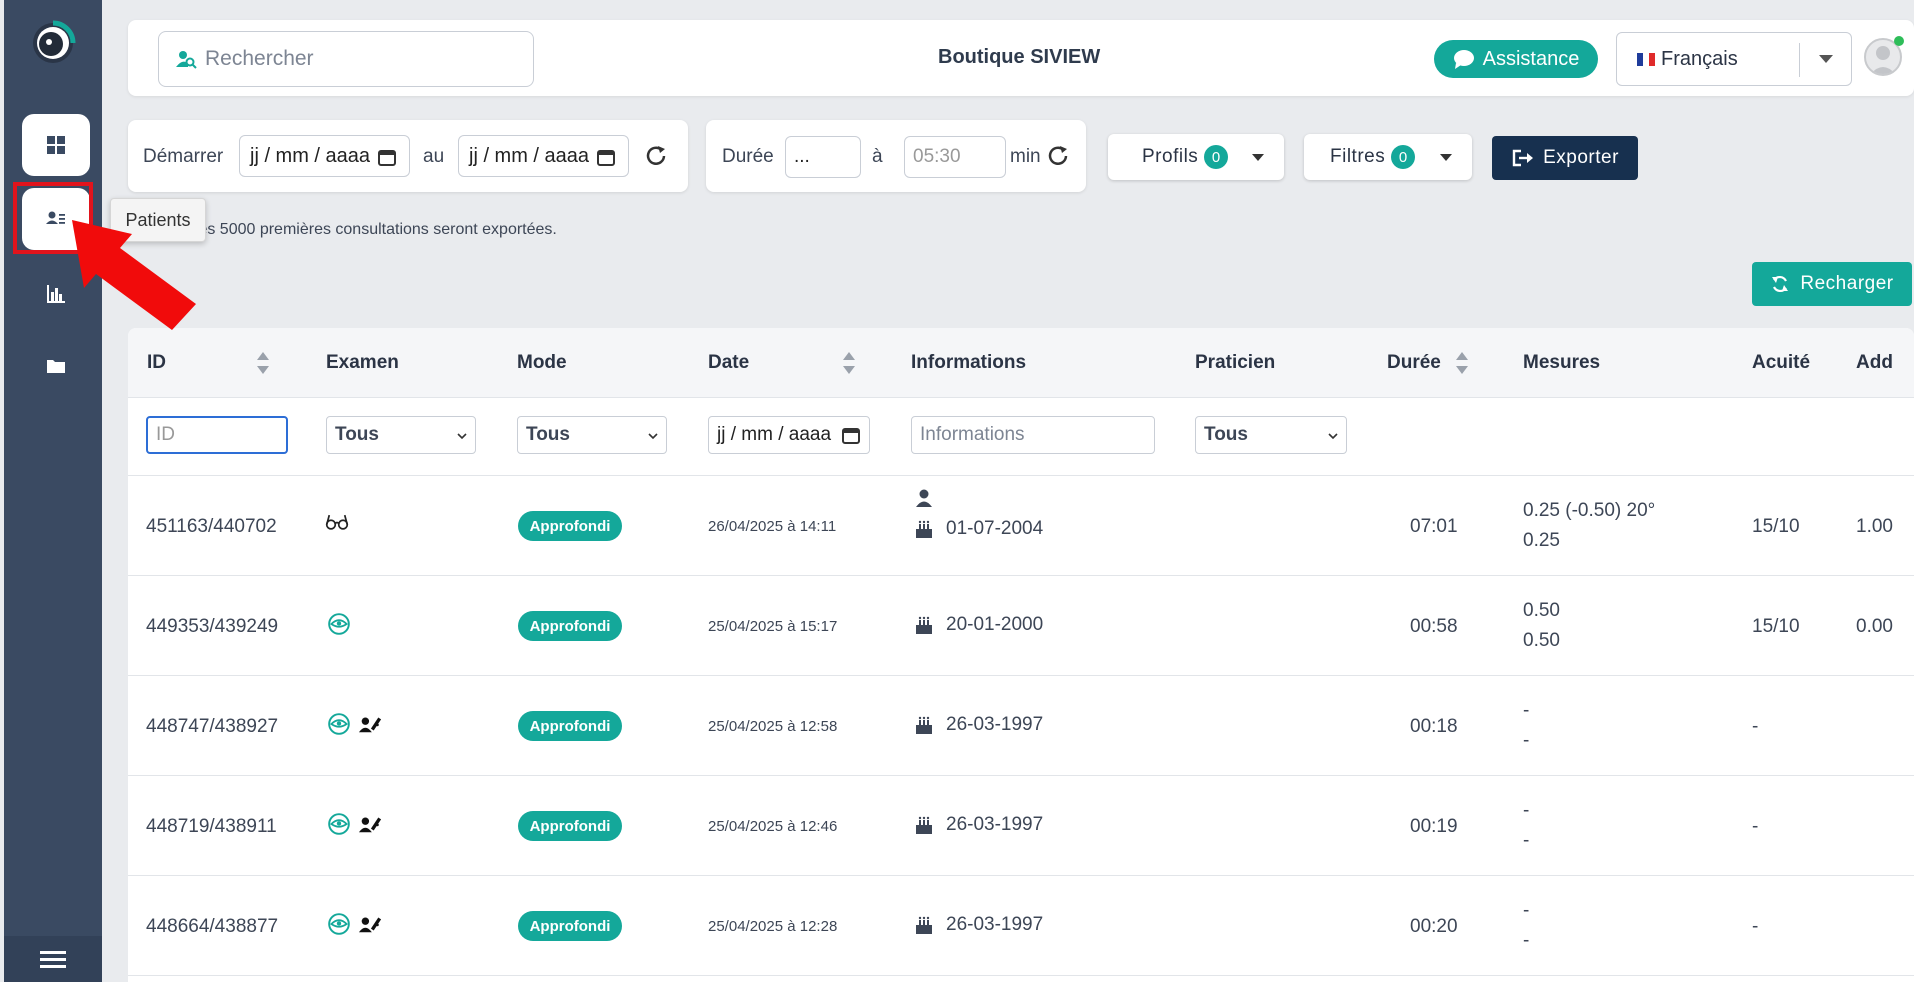  I want to click on duration-unit: min, so click(1025, 156).